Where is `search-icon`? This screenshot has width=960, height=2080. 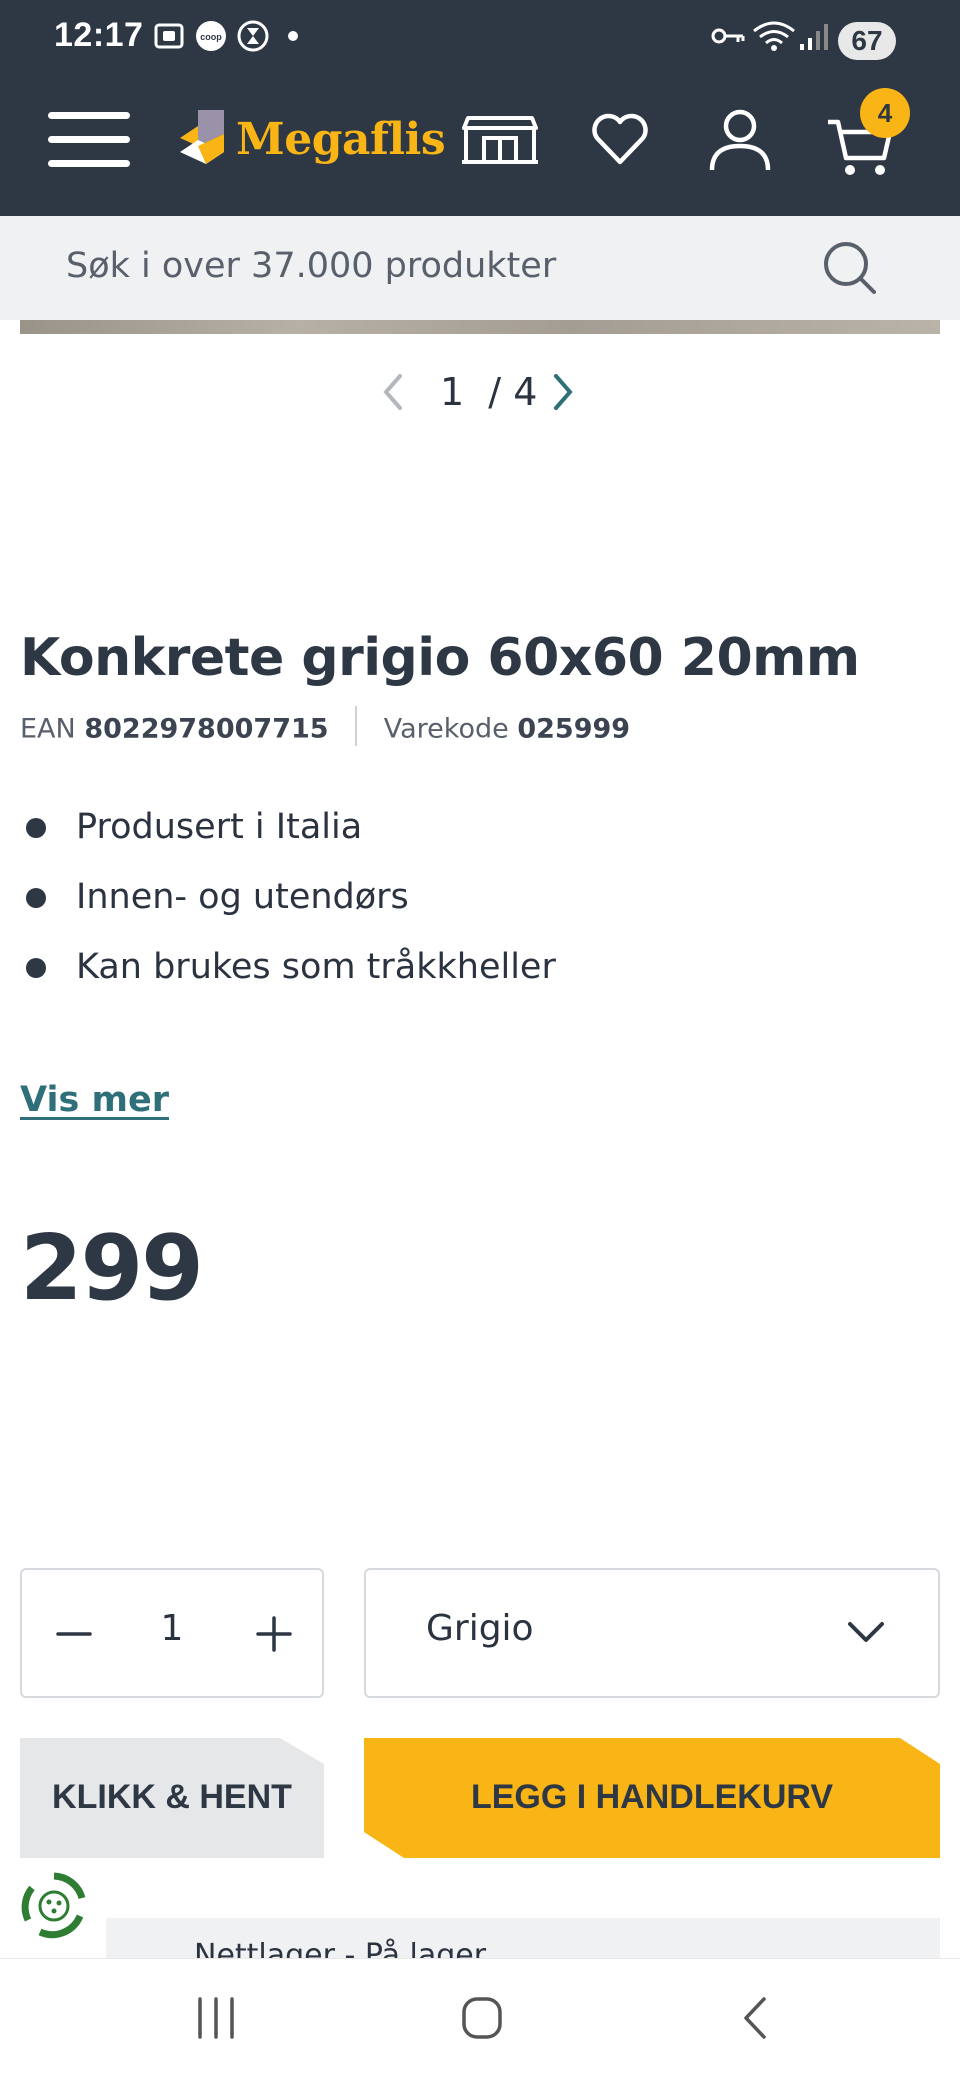 search-icon is located at coordinates (850, 268).